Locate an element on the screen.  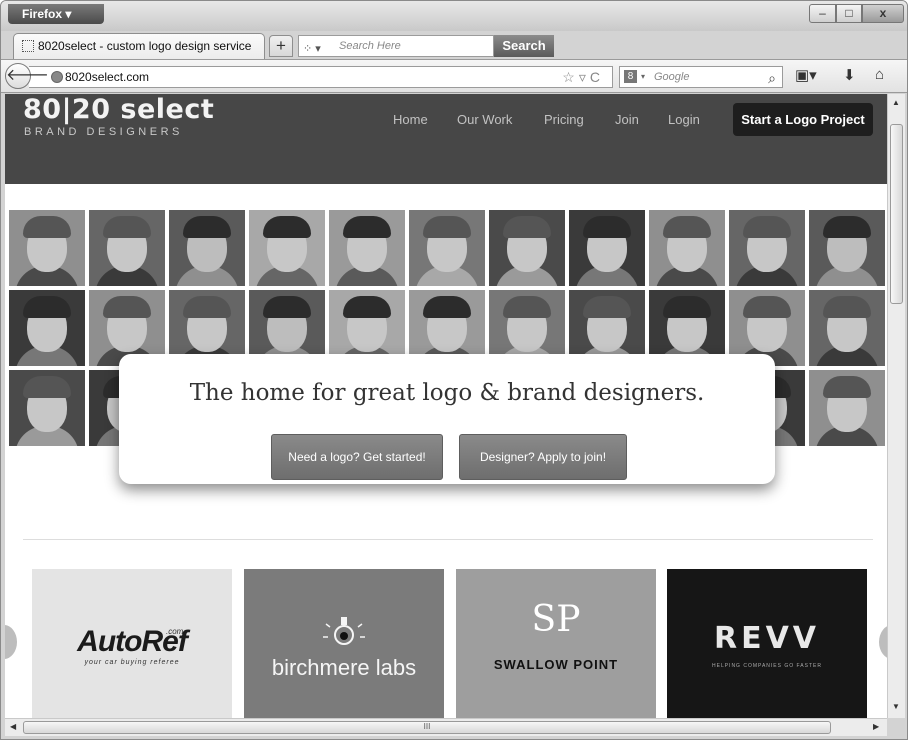
get-started-button: Need a logo? Get started! is located at coordinates (357, 457).